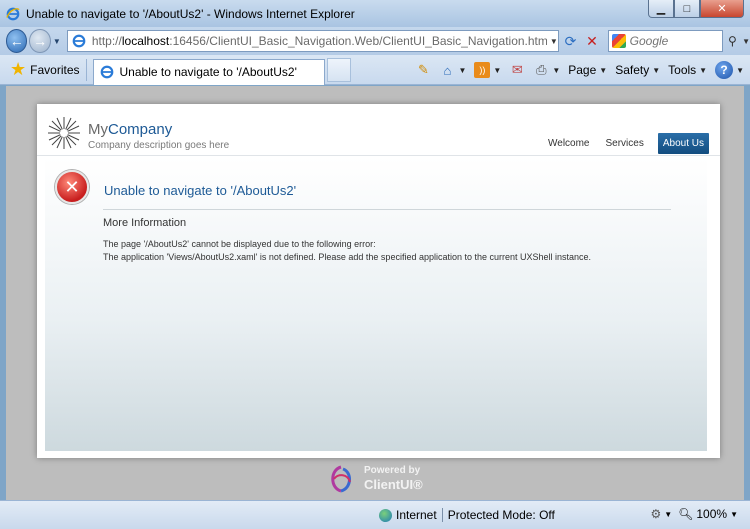  Describe the element at coordinates (661, 9) in the screenshot. I see `minimize-button: ▁` at that location.